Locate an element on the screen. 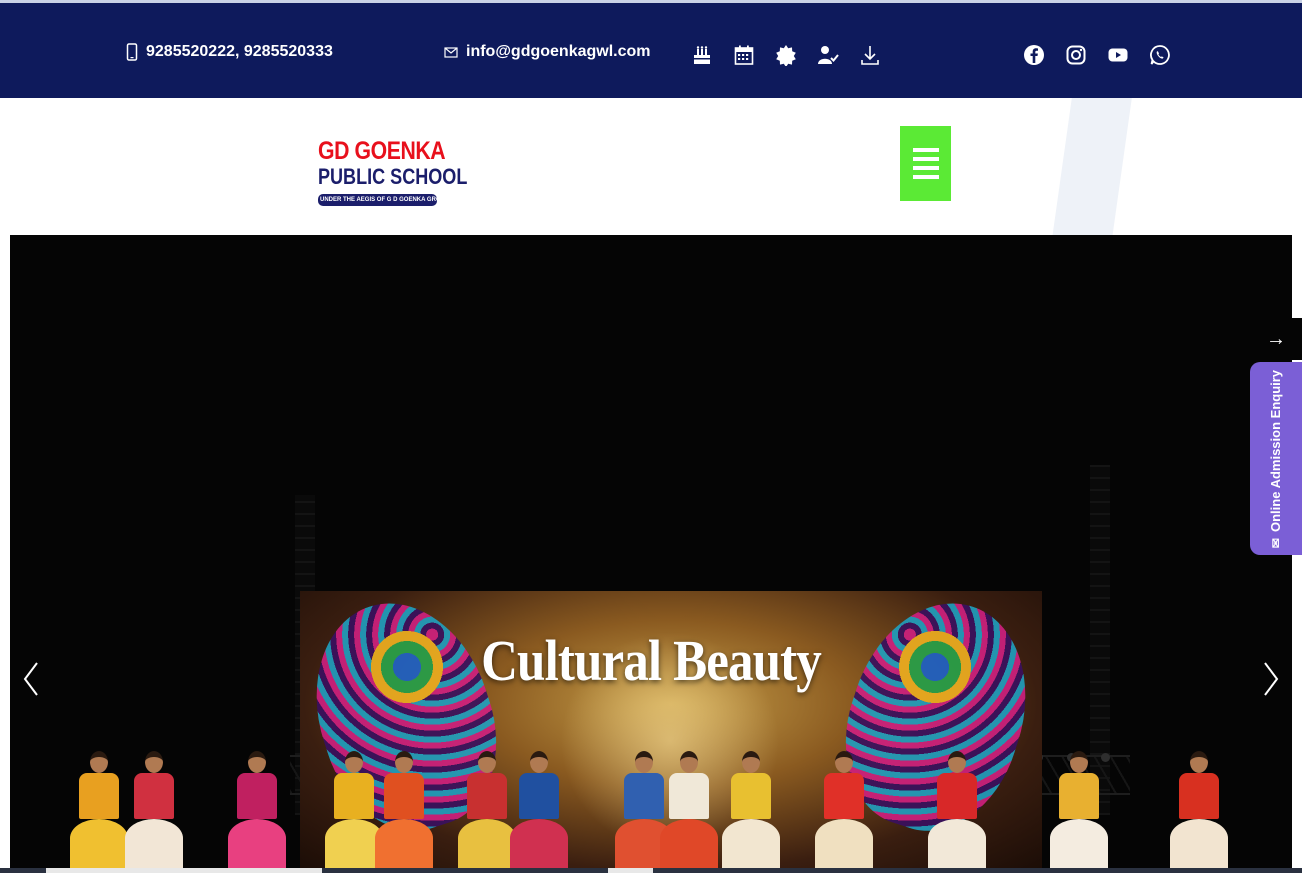 The width and height of the screenshot is (1302, 873). quick-links is located at coordinates (786, 55).